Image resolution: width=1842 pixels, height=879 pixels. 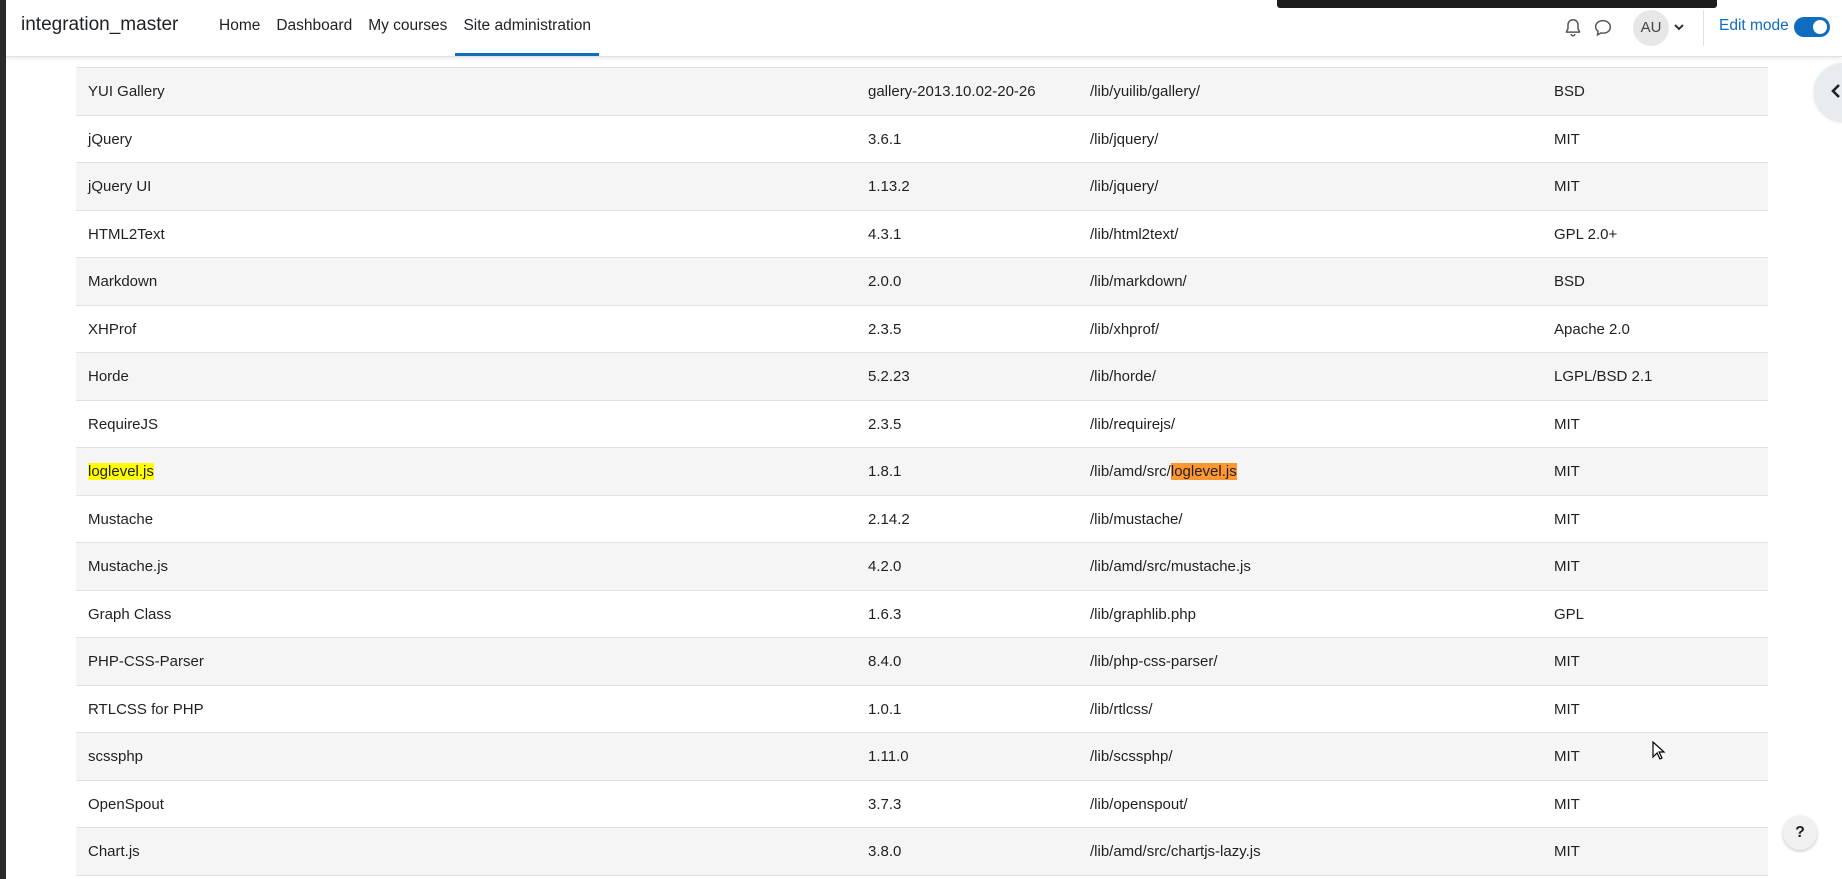 What do you see at coordinates (922, 804) in the screenshot?
I see `table-row: OpenSpout 3.7.3 /lib/openspout/ MIT` at bounding box center [922, 804].